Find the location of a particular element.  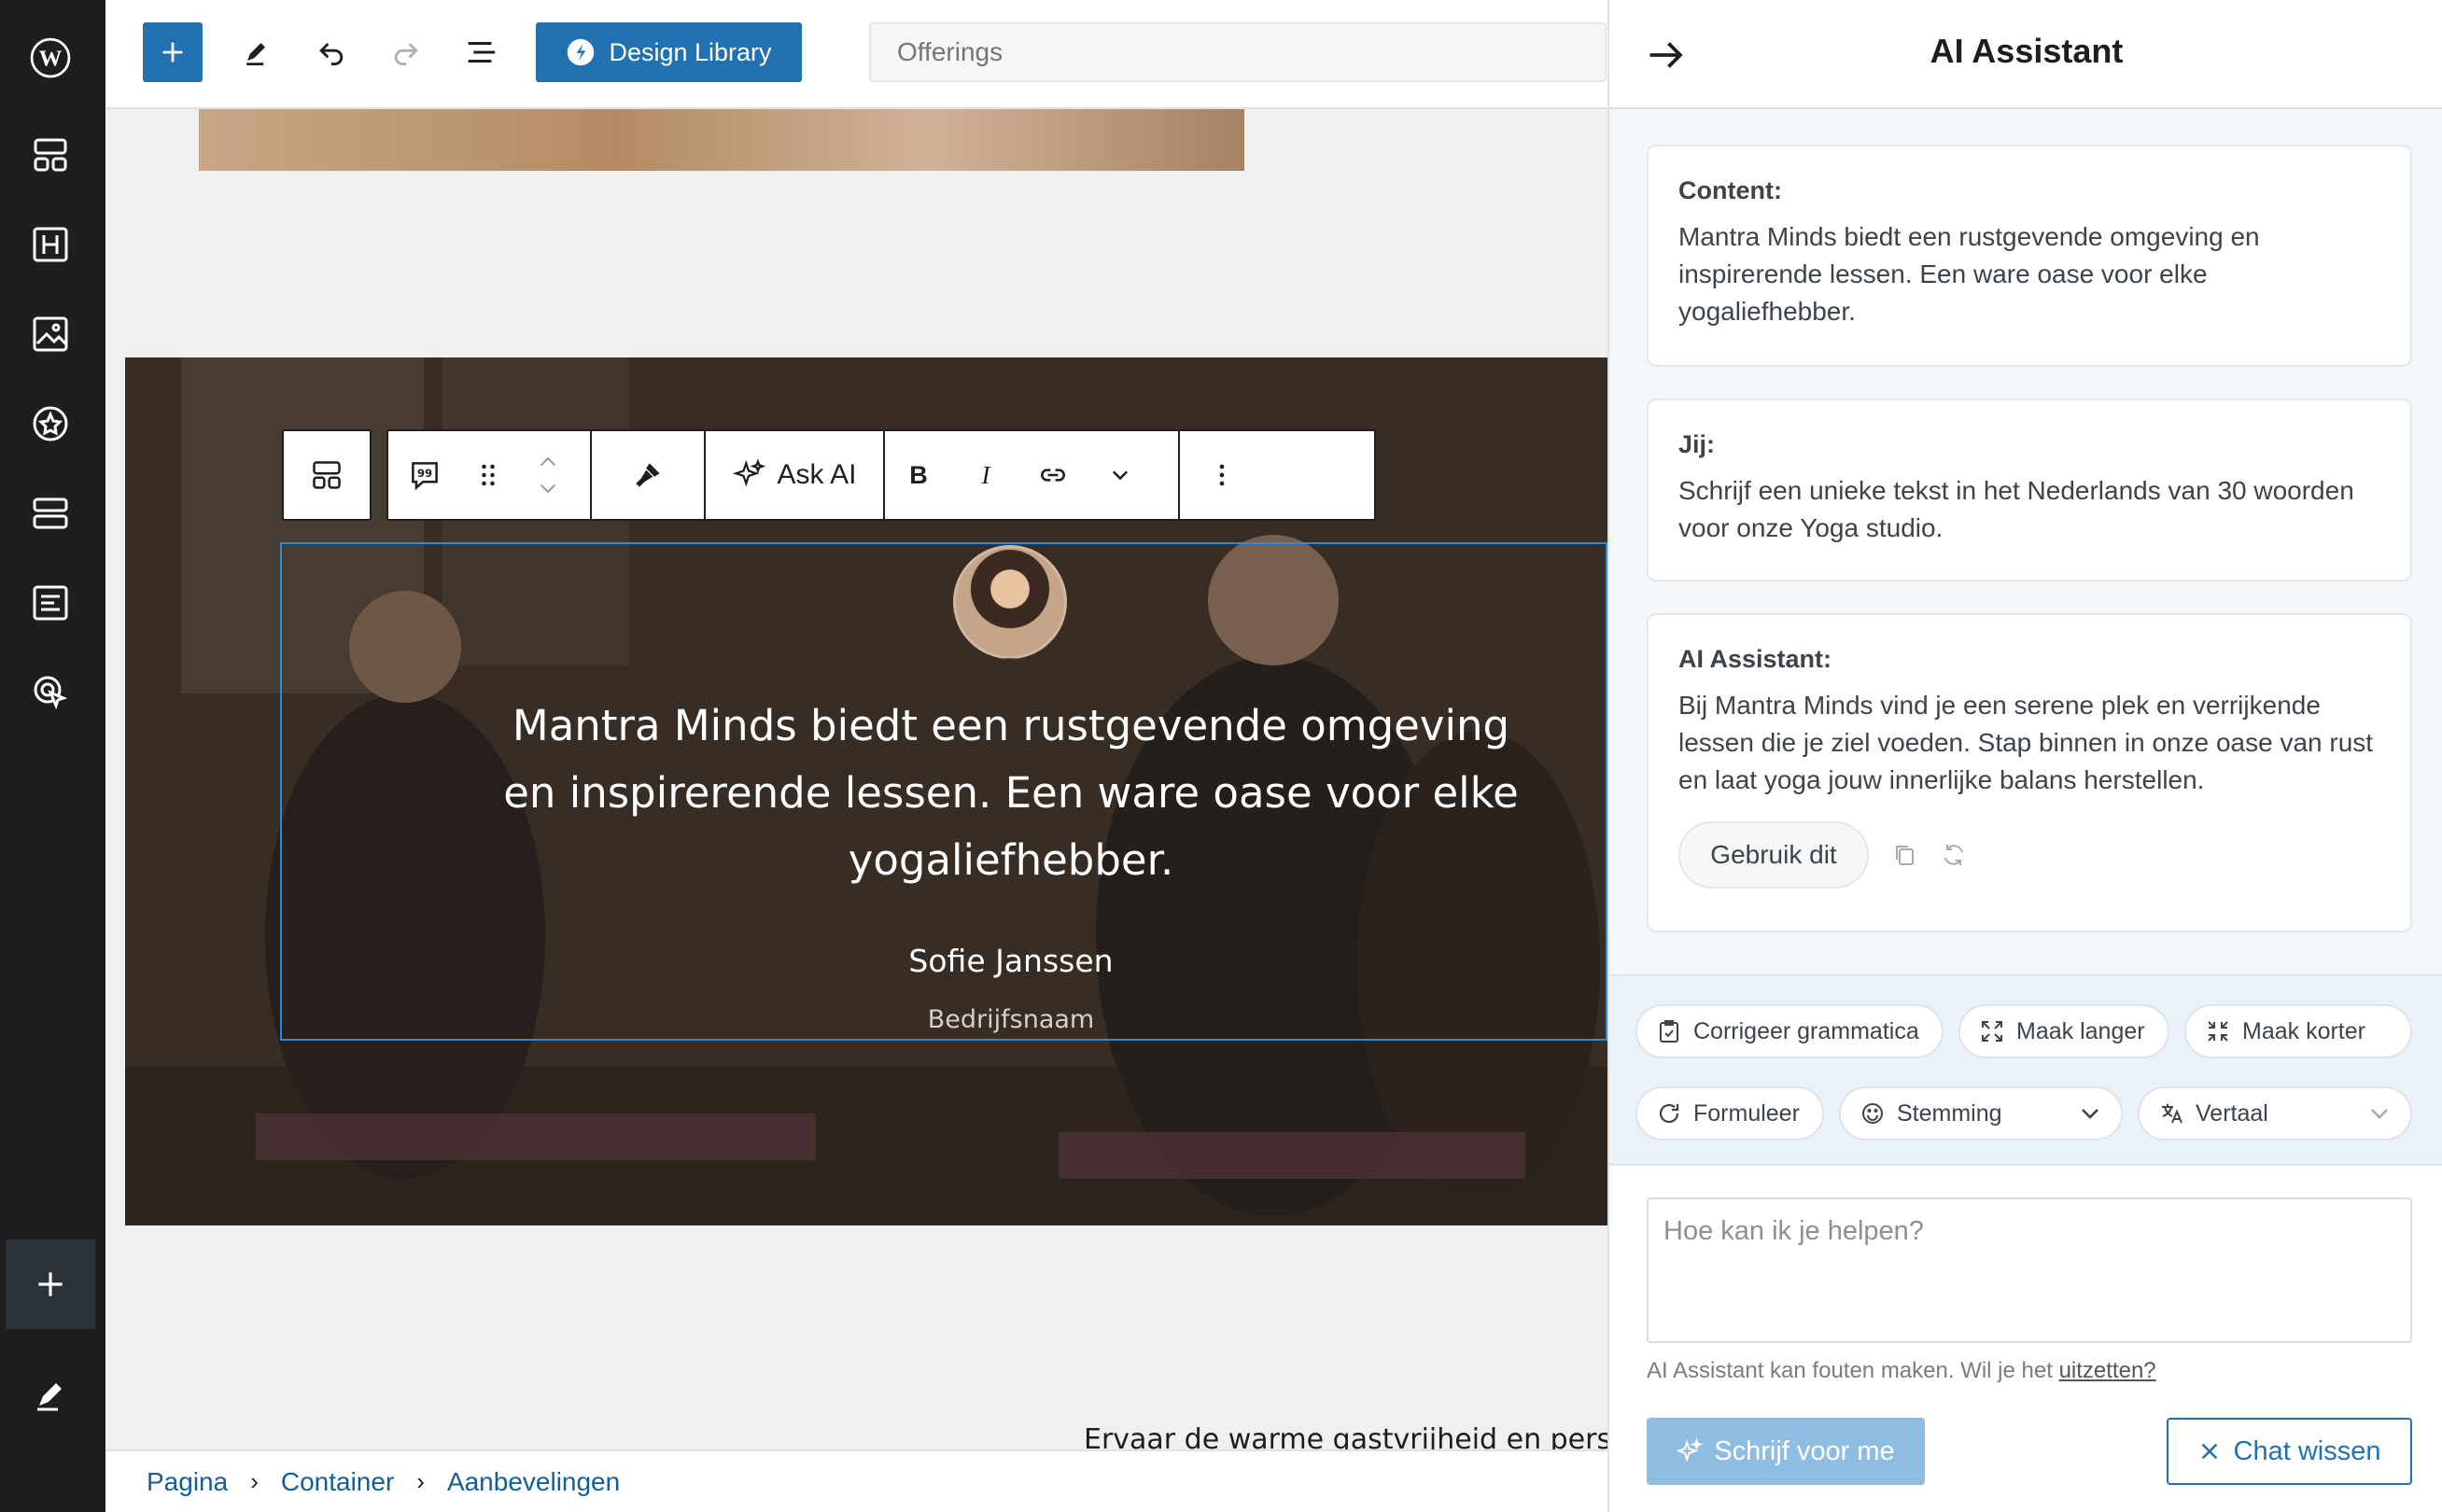

testimonial-author-name: Sofie Janssen is located at coordinates (1011, 961).